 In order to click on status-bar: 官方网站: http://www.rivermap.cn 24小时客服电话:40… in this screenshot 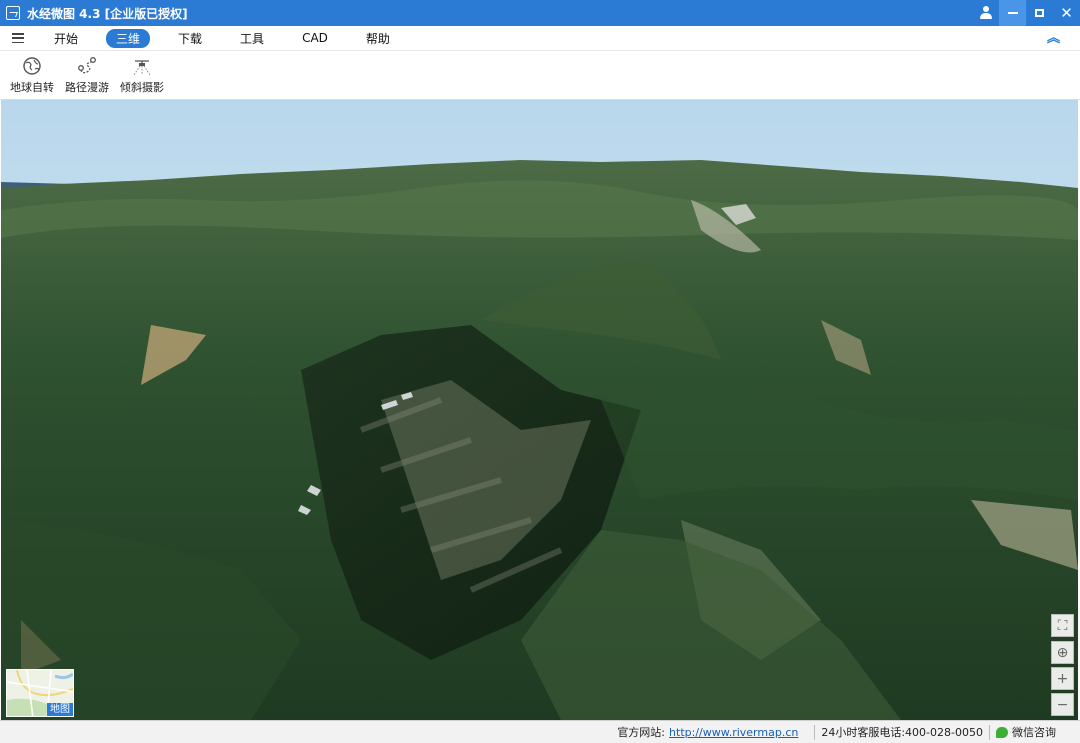, I will do `click(540, 731)`.